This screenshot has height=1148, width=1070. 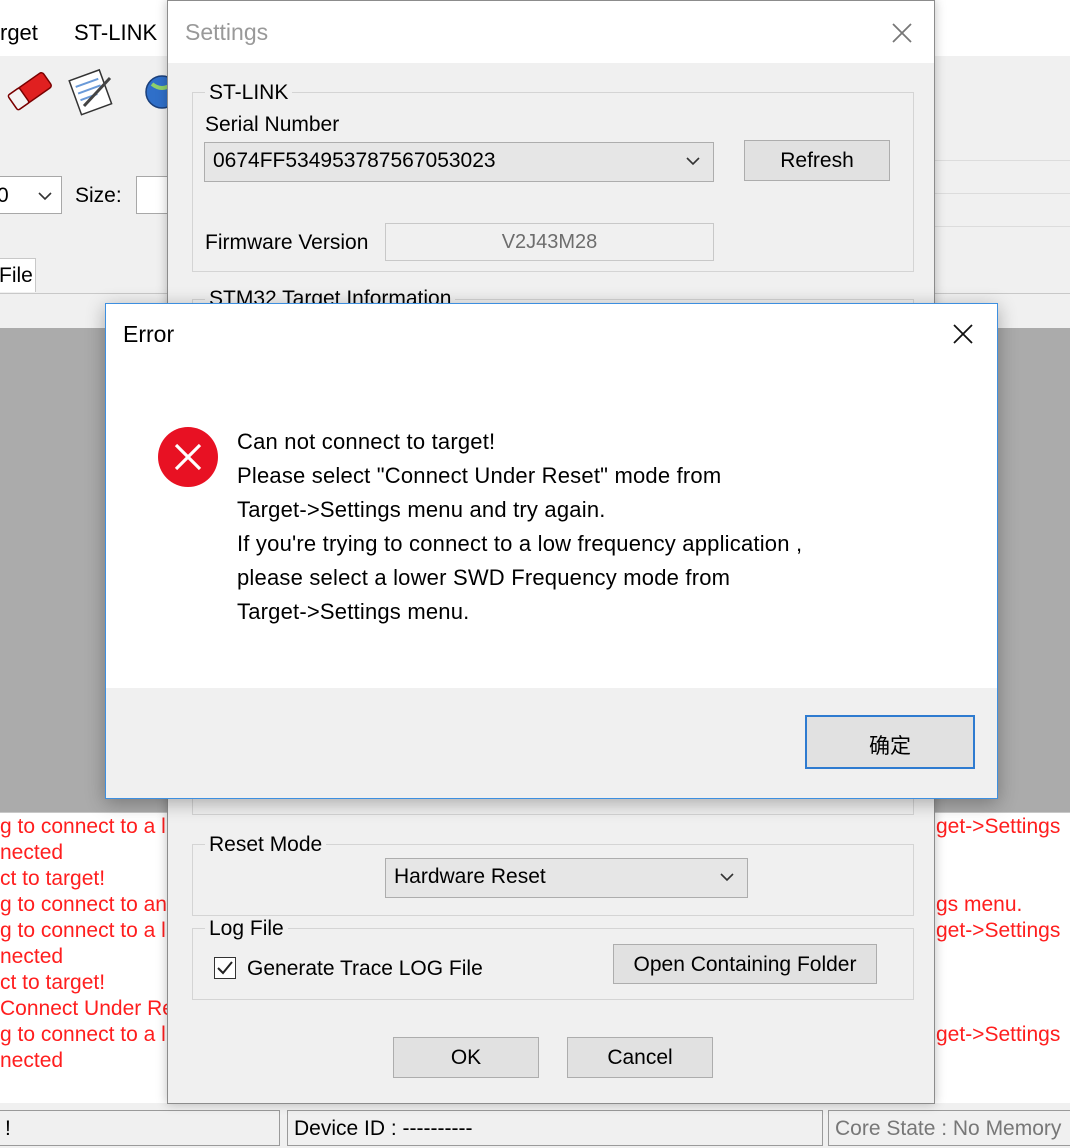 What do you see at coordinates (979, 904) in the screenshot?
I see `log-line: gs menu.` at bounding box center [979, 904].